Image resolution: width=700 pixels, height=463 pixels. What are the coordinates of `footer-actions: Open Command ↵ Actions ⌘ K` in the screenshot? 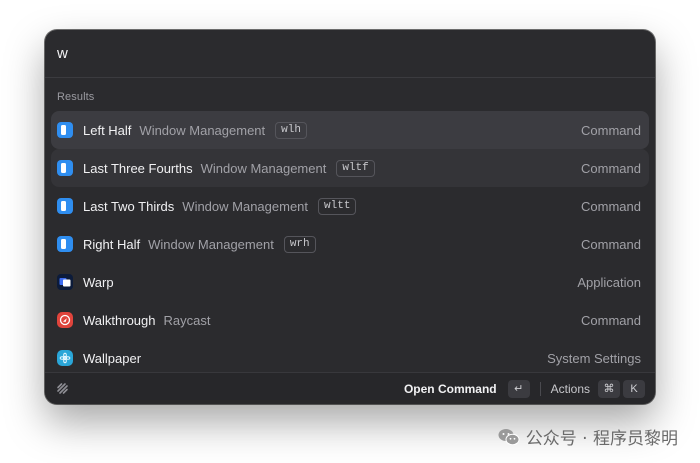 It's located at (529, 388).